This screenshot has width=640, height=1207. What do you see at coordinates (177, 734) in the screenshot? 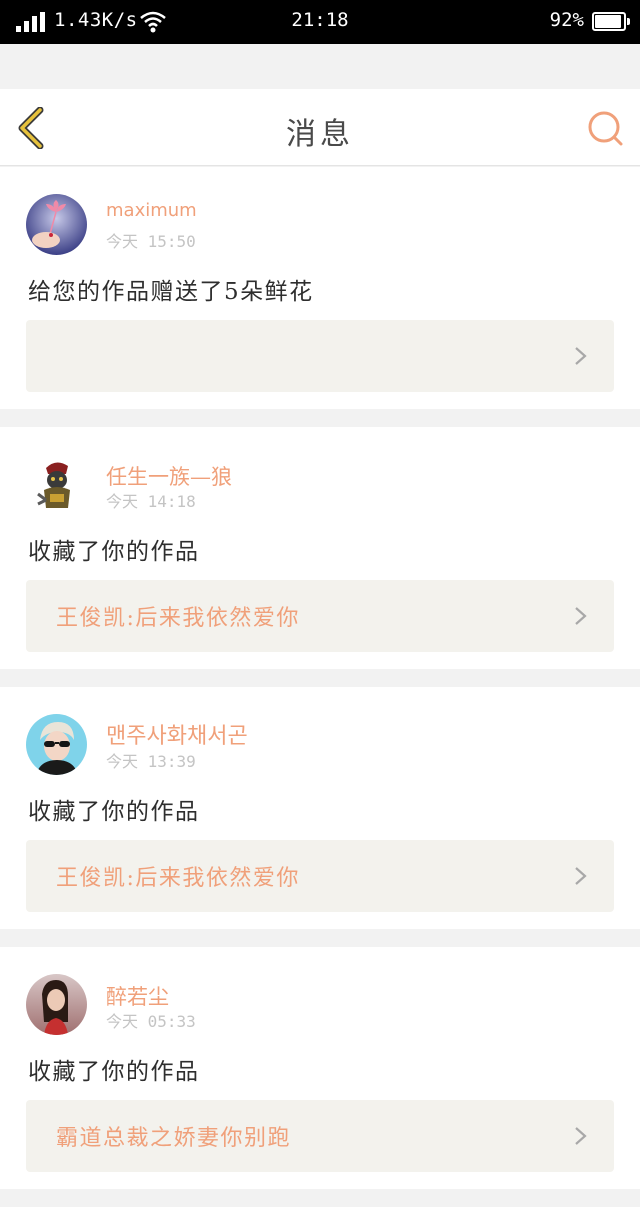
I see `username: 맨주사화채서곤` at bounding box center [177, 734].